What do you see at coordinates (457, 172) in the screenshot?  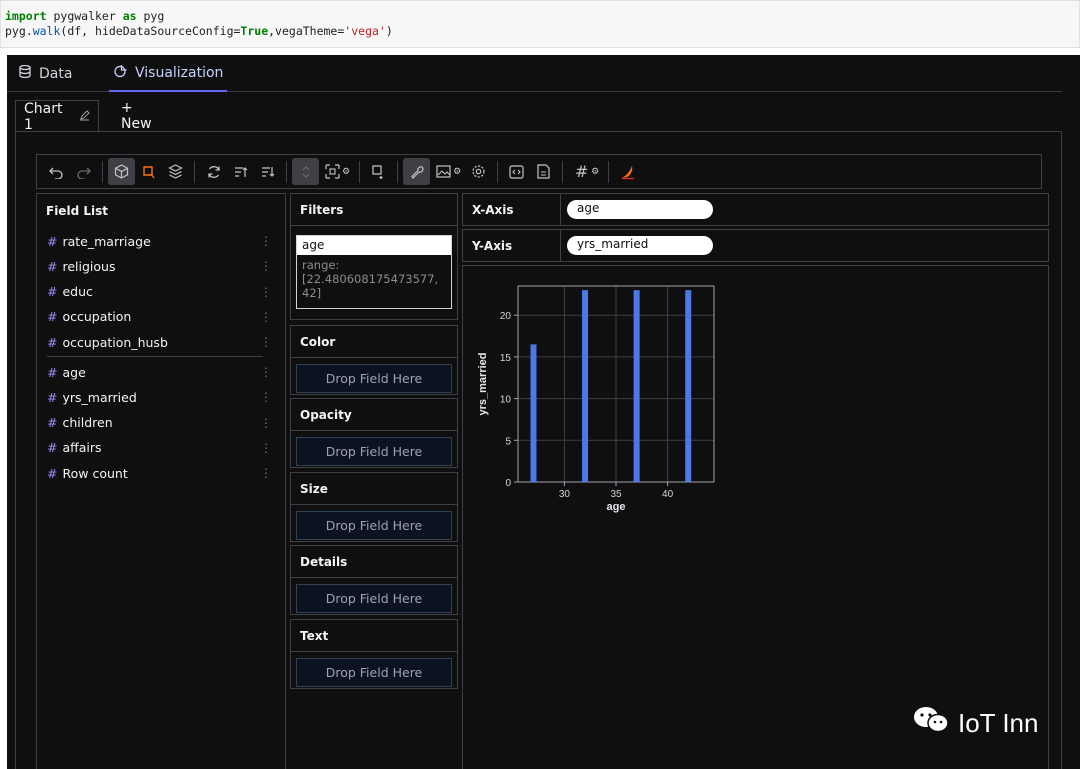 I see `export-options-icon: ⚙` at bounding box center [457, 172].